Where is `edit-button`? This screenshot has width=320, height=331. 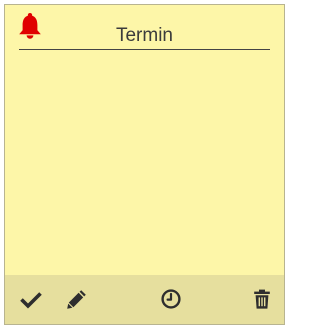 edit-button is located at coordinates (77, 299).